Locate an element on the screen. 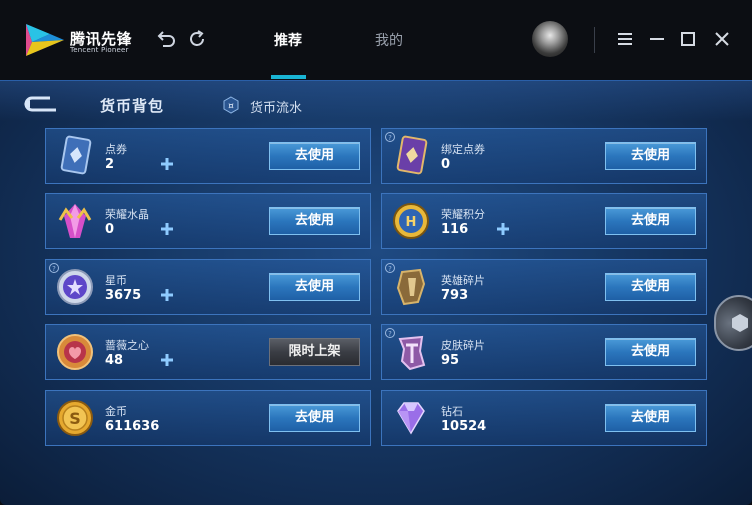 The image size is (752, 505). currency-amount: 95 is located at coordinates (450, 360).